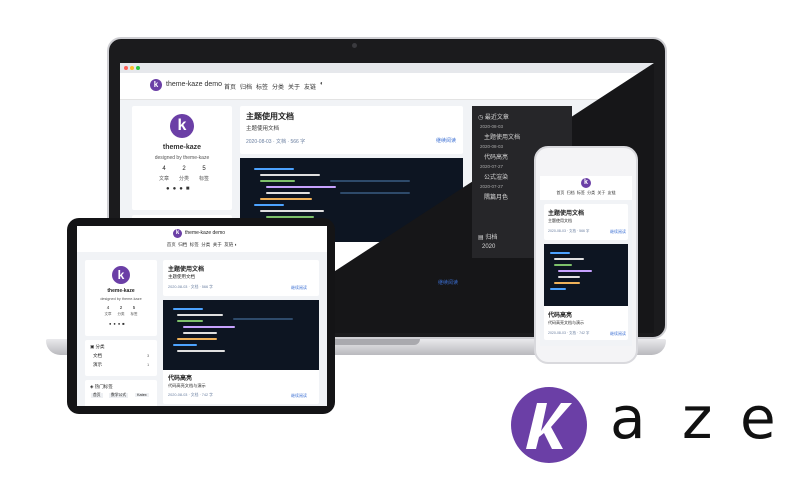 This screenshot has height=500, width=800. I want to click on category-link: 演示, so click(97, 365).